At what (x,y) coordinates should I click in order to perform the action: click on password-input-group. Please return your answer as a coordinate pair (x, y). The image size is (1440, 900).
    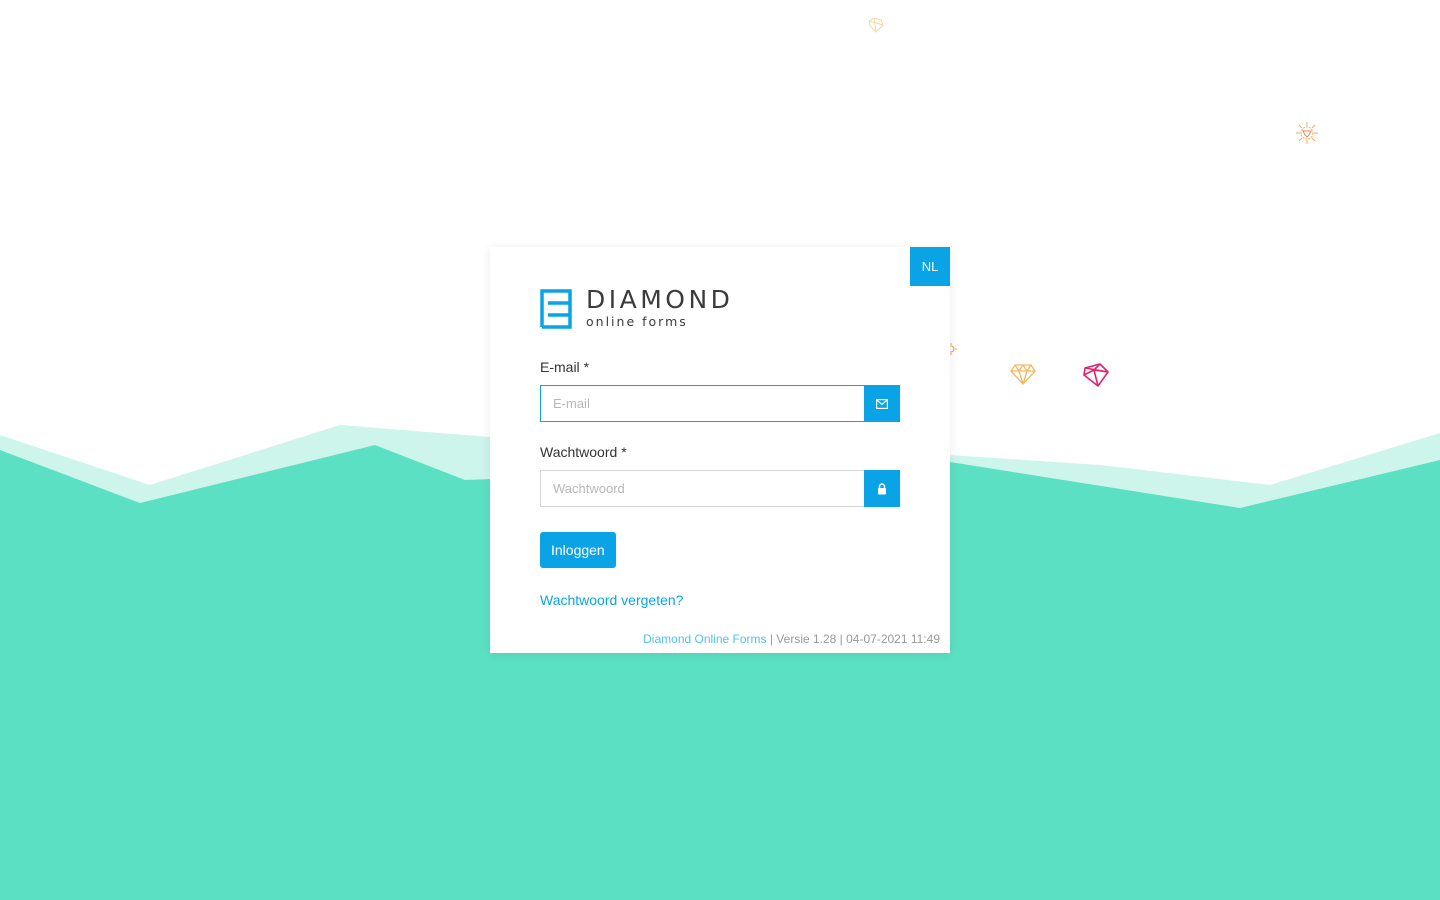
    Looking at the image, I should click on (720, 488).